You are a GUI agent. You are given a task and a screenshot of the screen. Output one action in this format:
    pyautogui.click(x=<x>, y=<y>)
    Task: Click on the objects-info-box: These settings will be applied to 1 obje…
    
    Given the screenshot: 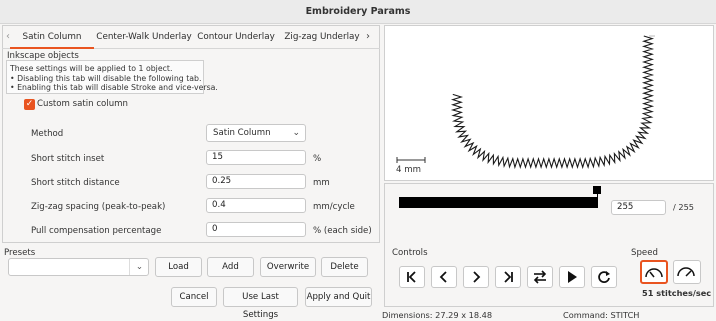 What is the action you would take?
    pyautogui.click(x=112, y=77)
    